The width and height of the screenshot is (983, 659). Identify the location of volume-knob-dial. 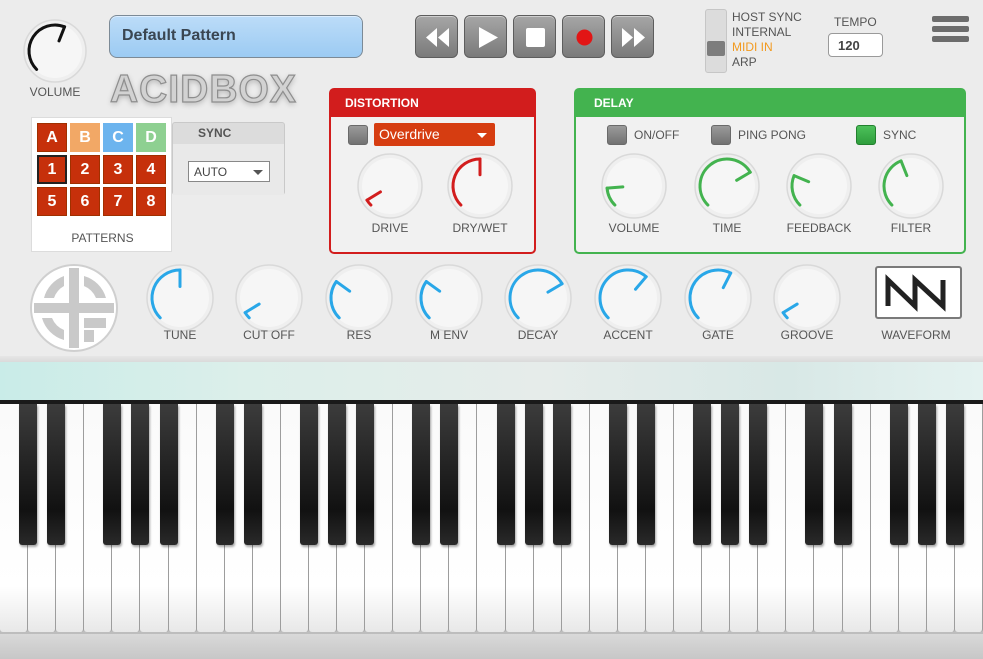
(55, 51).